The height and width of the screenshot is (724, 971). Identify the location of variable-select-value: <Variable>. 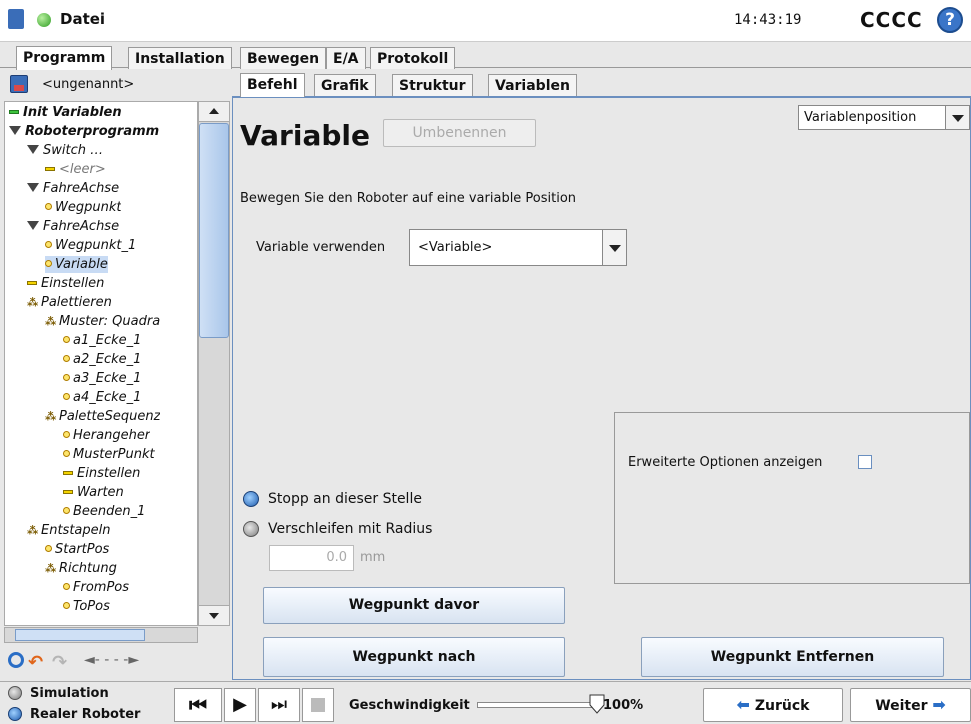
(455, 247).